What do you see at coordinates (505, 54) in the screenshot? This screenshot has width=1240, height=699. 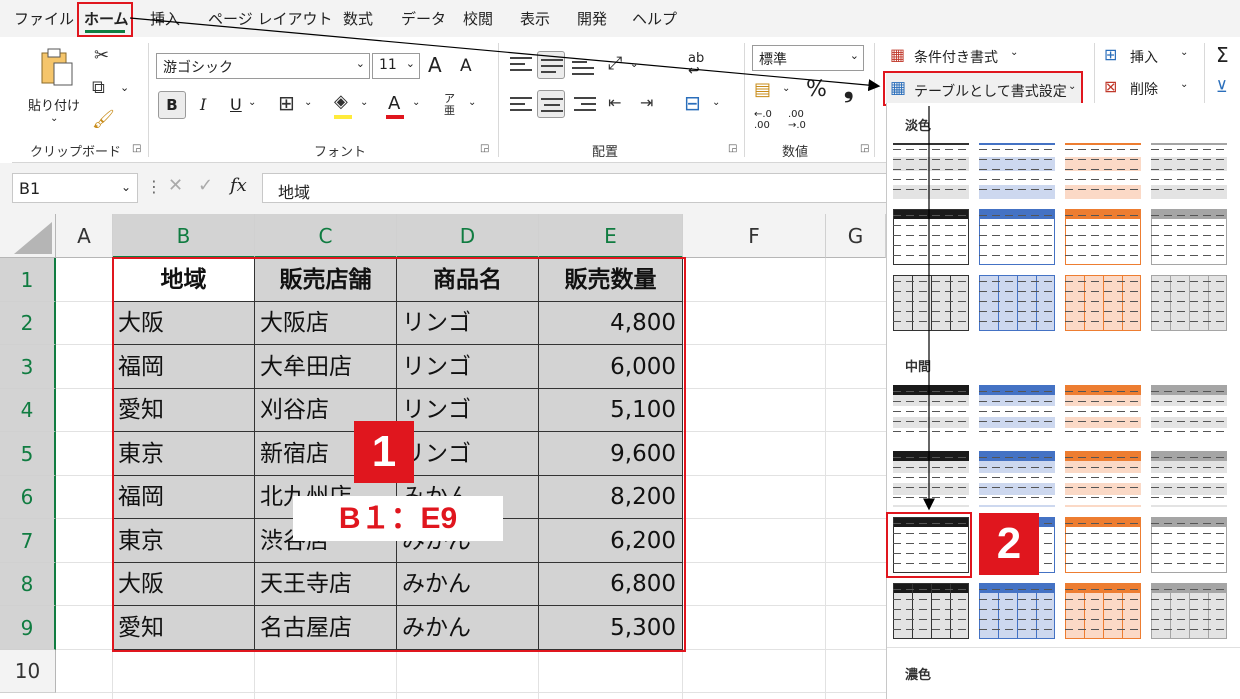 I see `arrow-home-to-format` at bounding box center [505, 54].